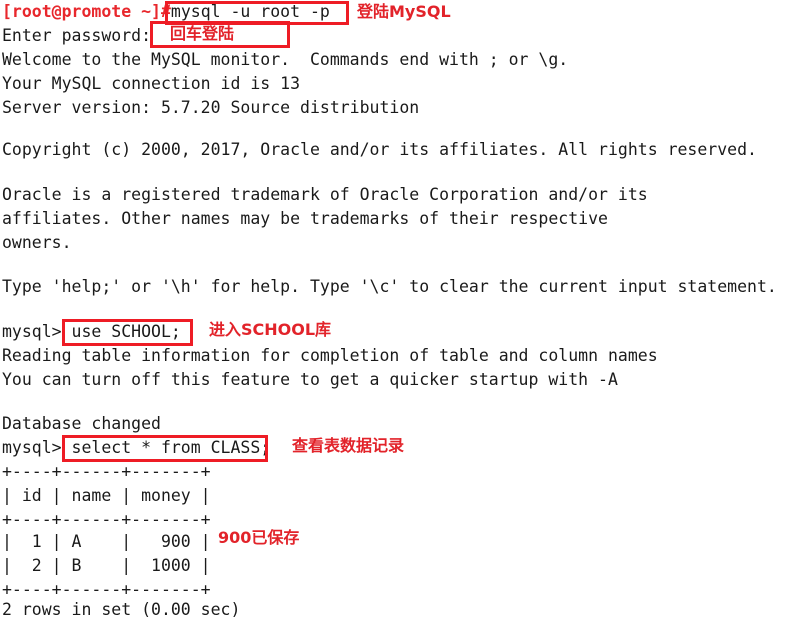 The height and width of the screenshot is (626, 808). I want to click on terminal-line: 2 rows in set (0.00 sec), so click(121, 610).